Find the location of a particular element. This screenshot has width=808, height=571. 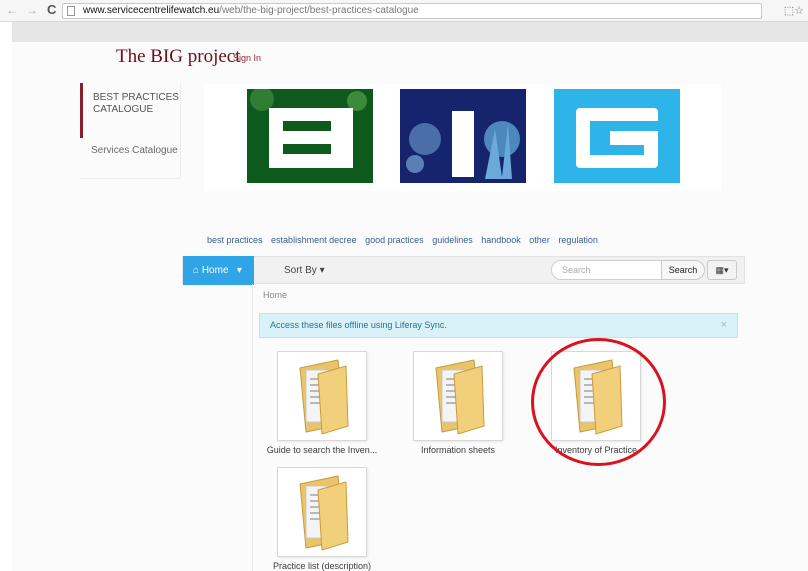

sort-by-label: Sort By is located at coordinates (300, 270).